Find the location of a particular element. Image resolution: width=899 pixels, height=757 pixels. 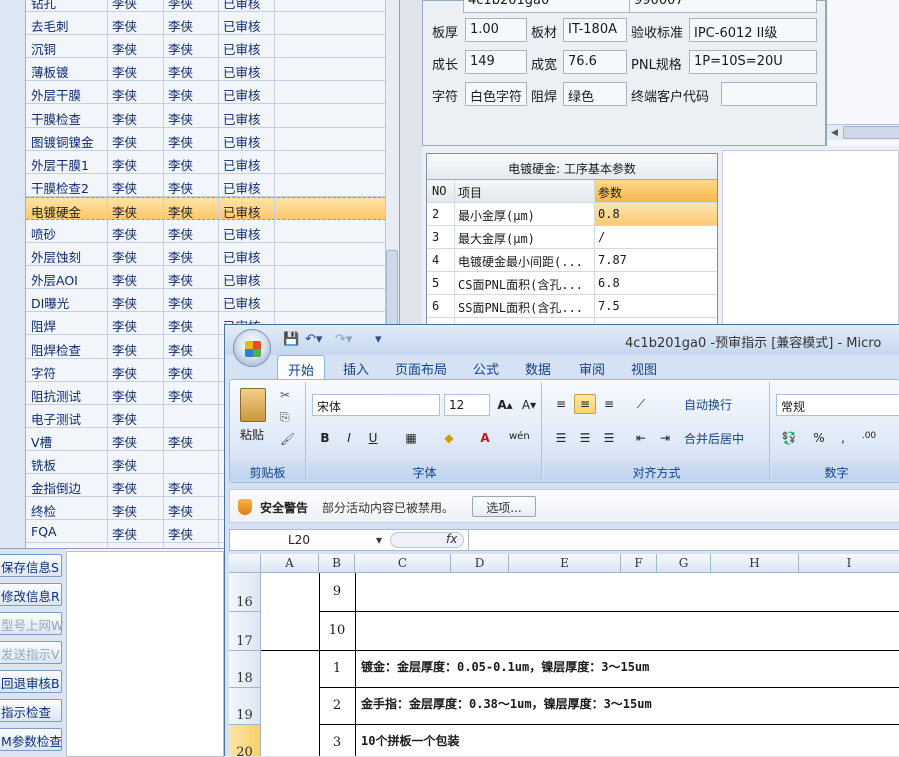

process-row: 钻孔 李侠 李侠 已审核 is located at coordinates (211, 6).